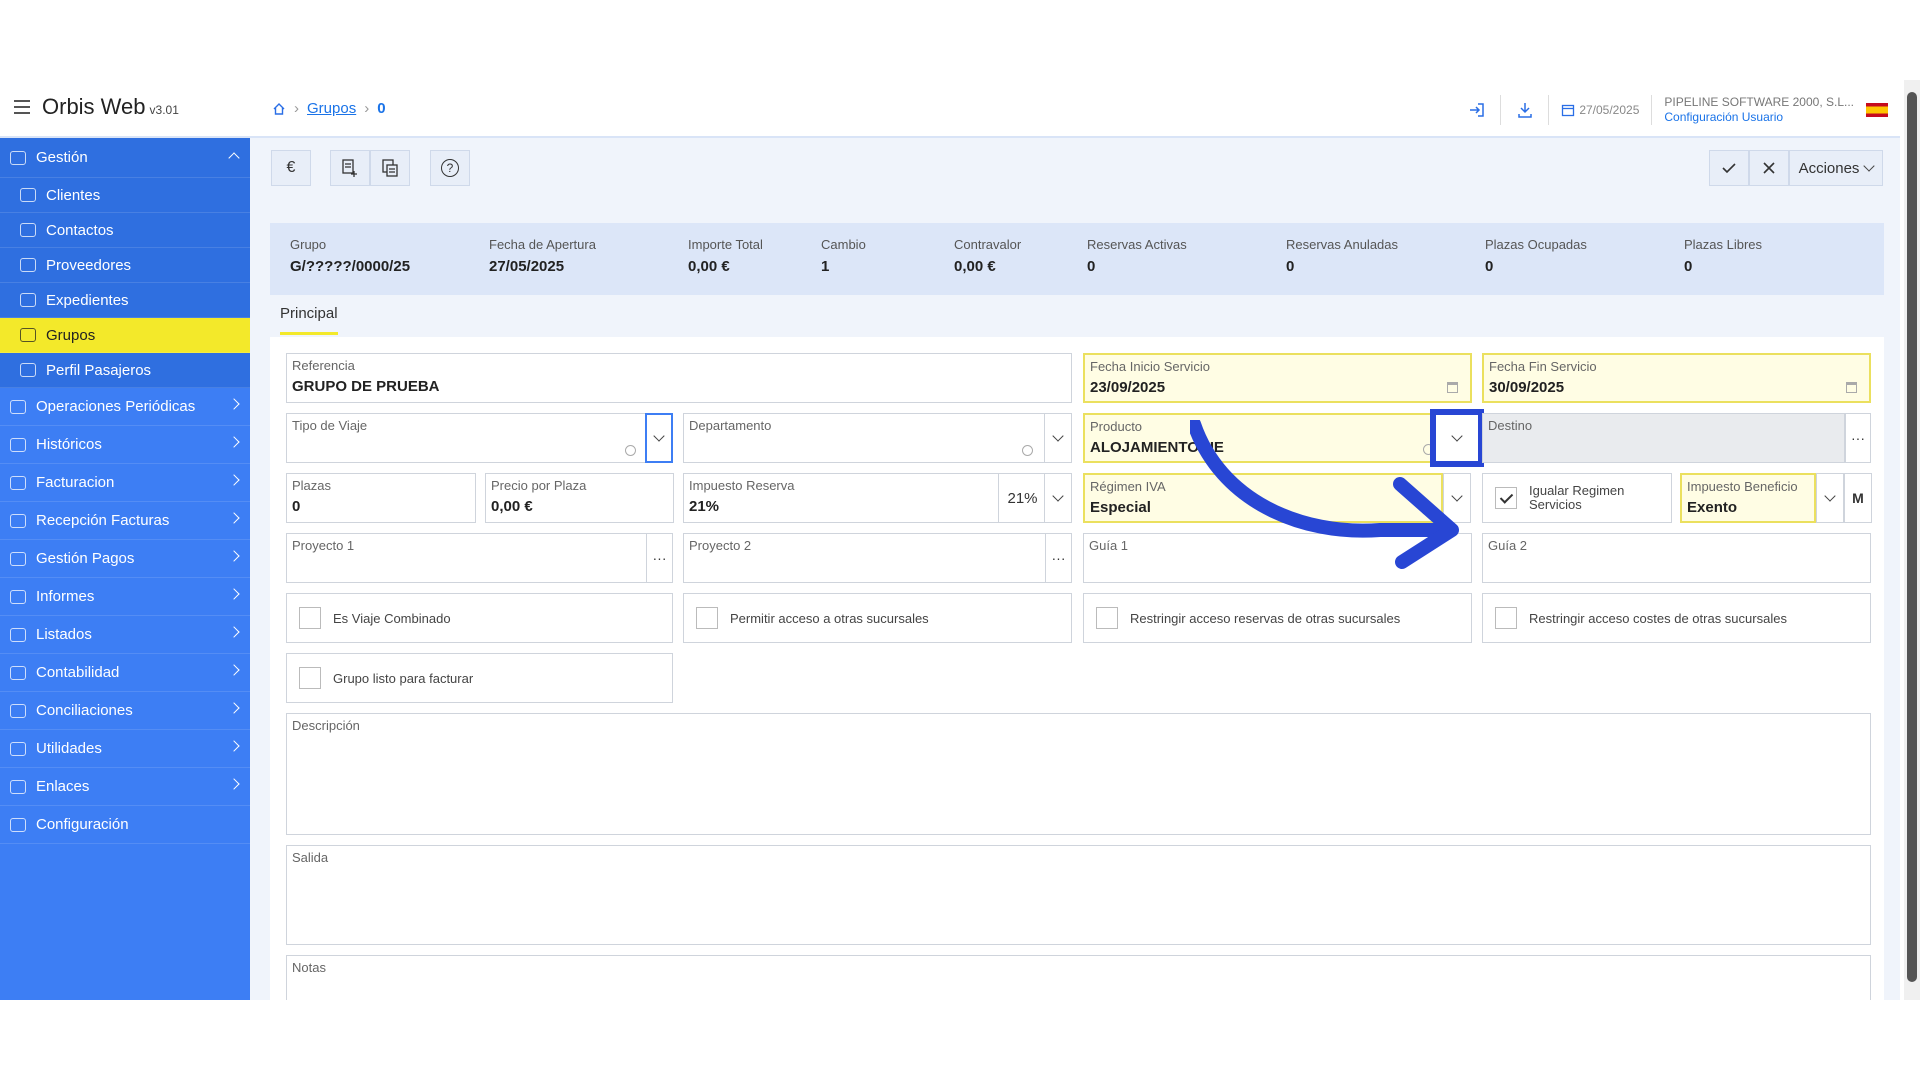  Describe the element at coordinates (1676, 558) in the screenshot. I see `guia2-field: Guía 2` at that location.